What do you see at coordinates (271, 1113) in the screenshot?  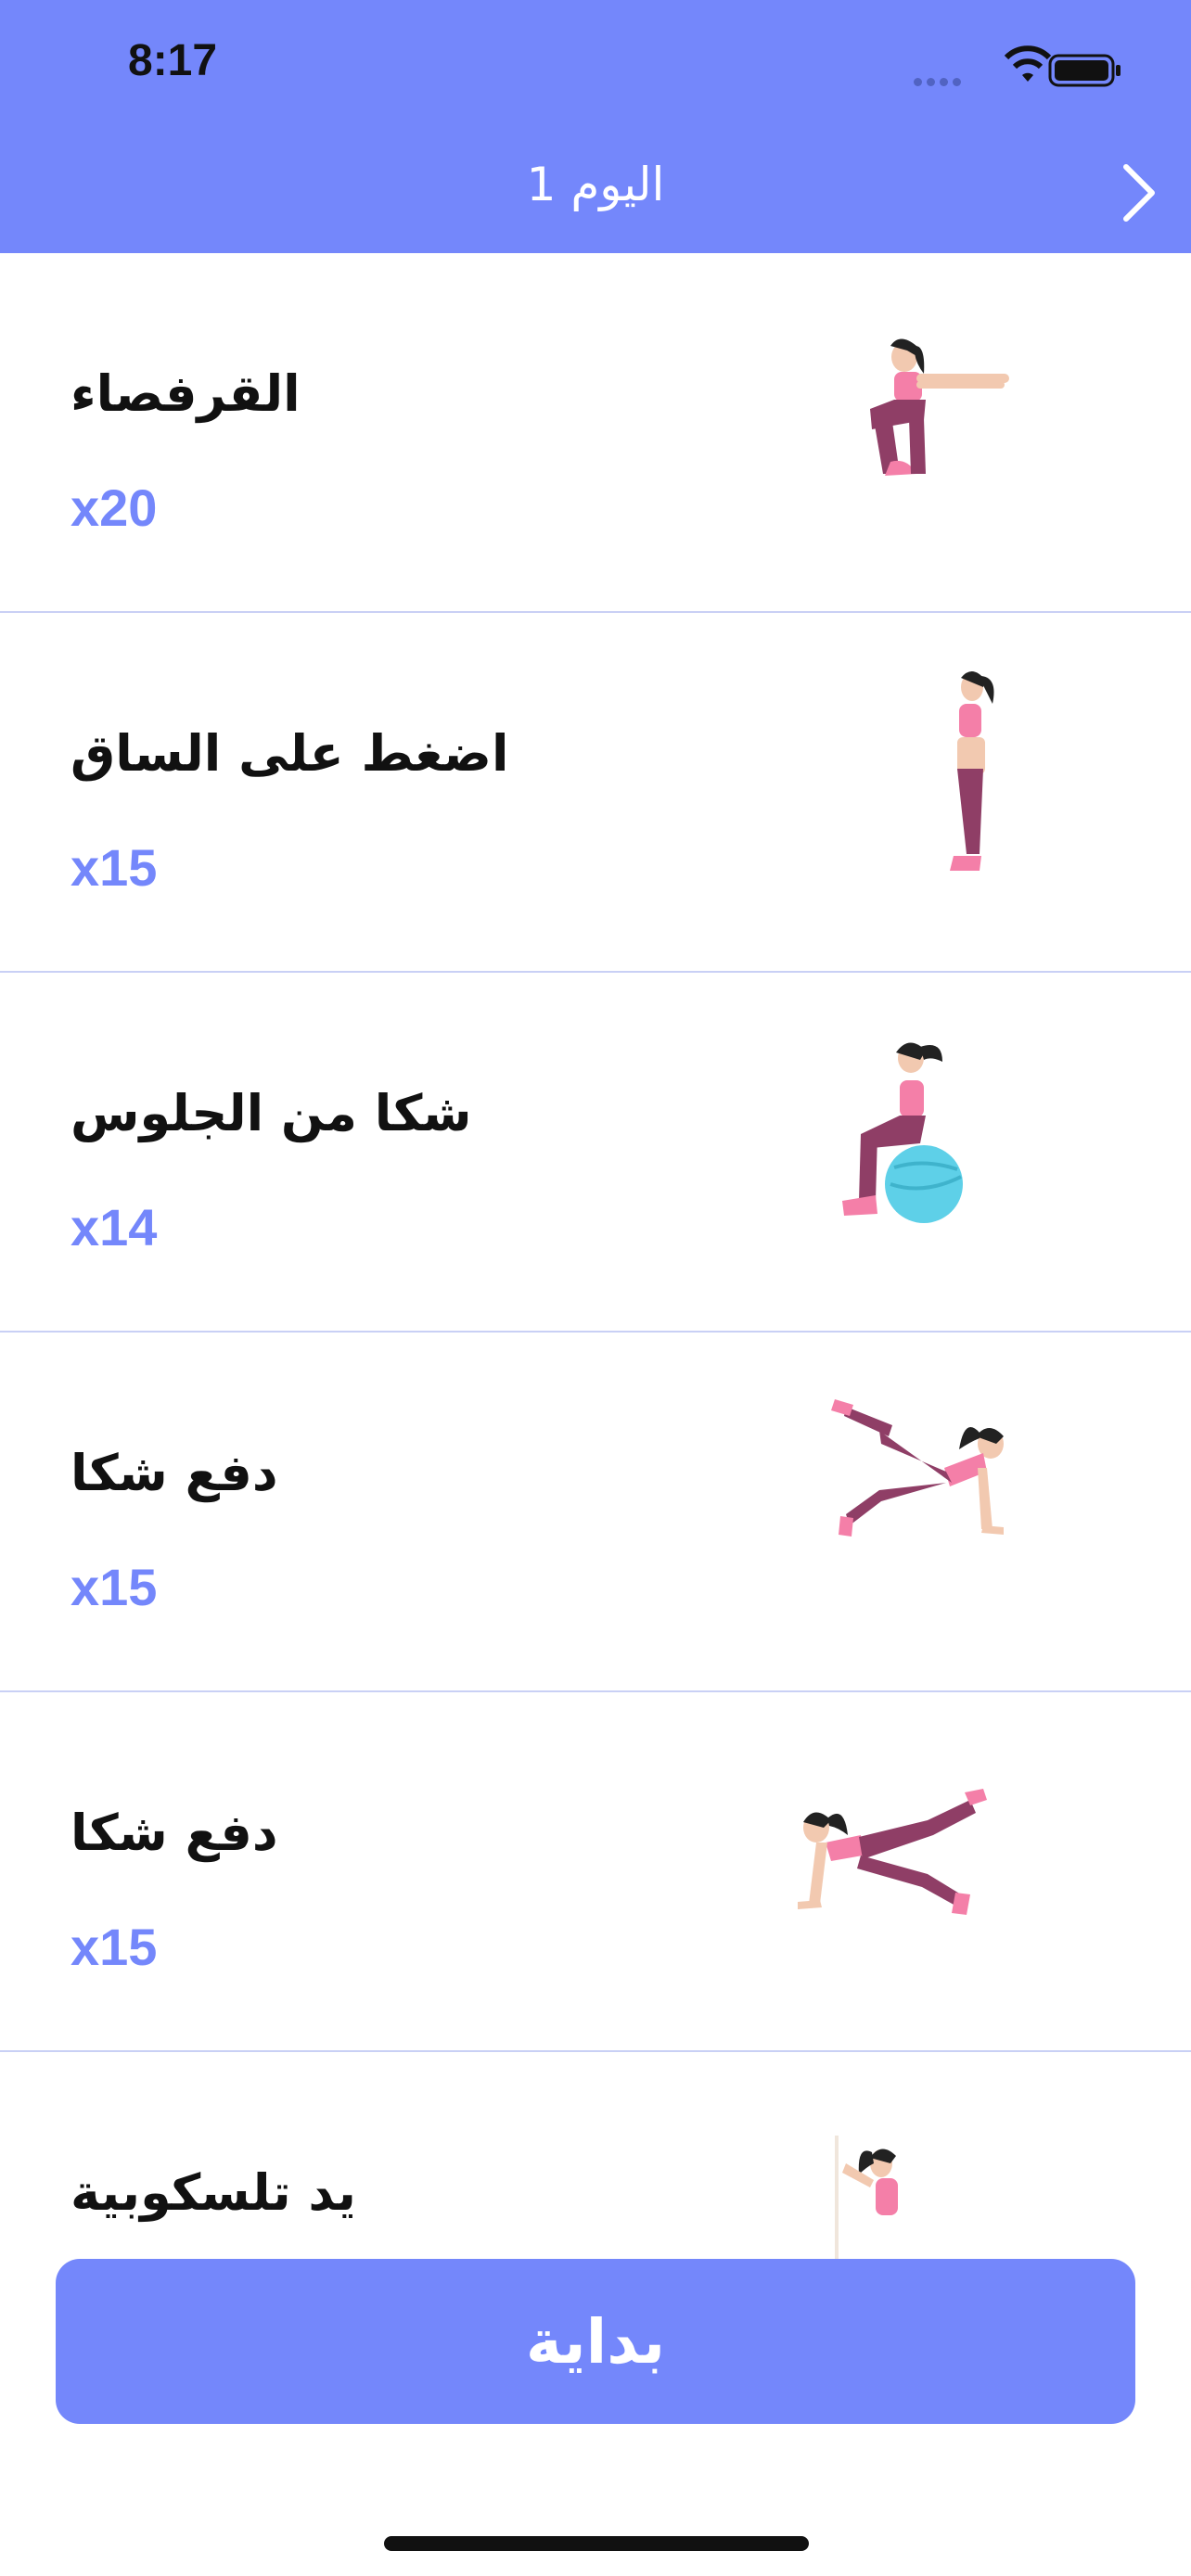 I see `exercise-name: شكا من الجلوس` at bounding box center [271, 1113].